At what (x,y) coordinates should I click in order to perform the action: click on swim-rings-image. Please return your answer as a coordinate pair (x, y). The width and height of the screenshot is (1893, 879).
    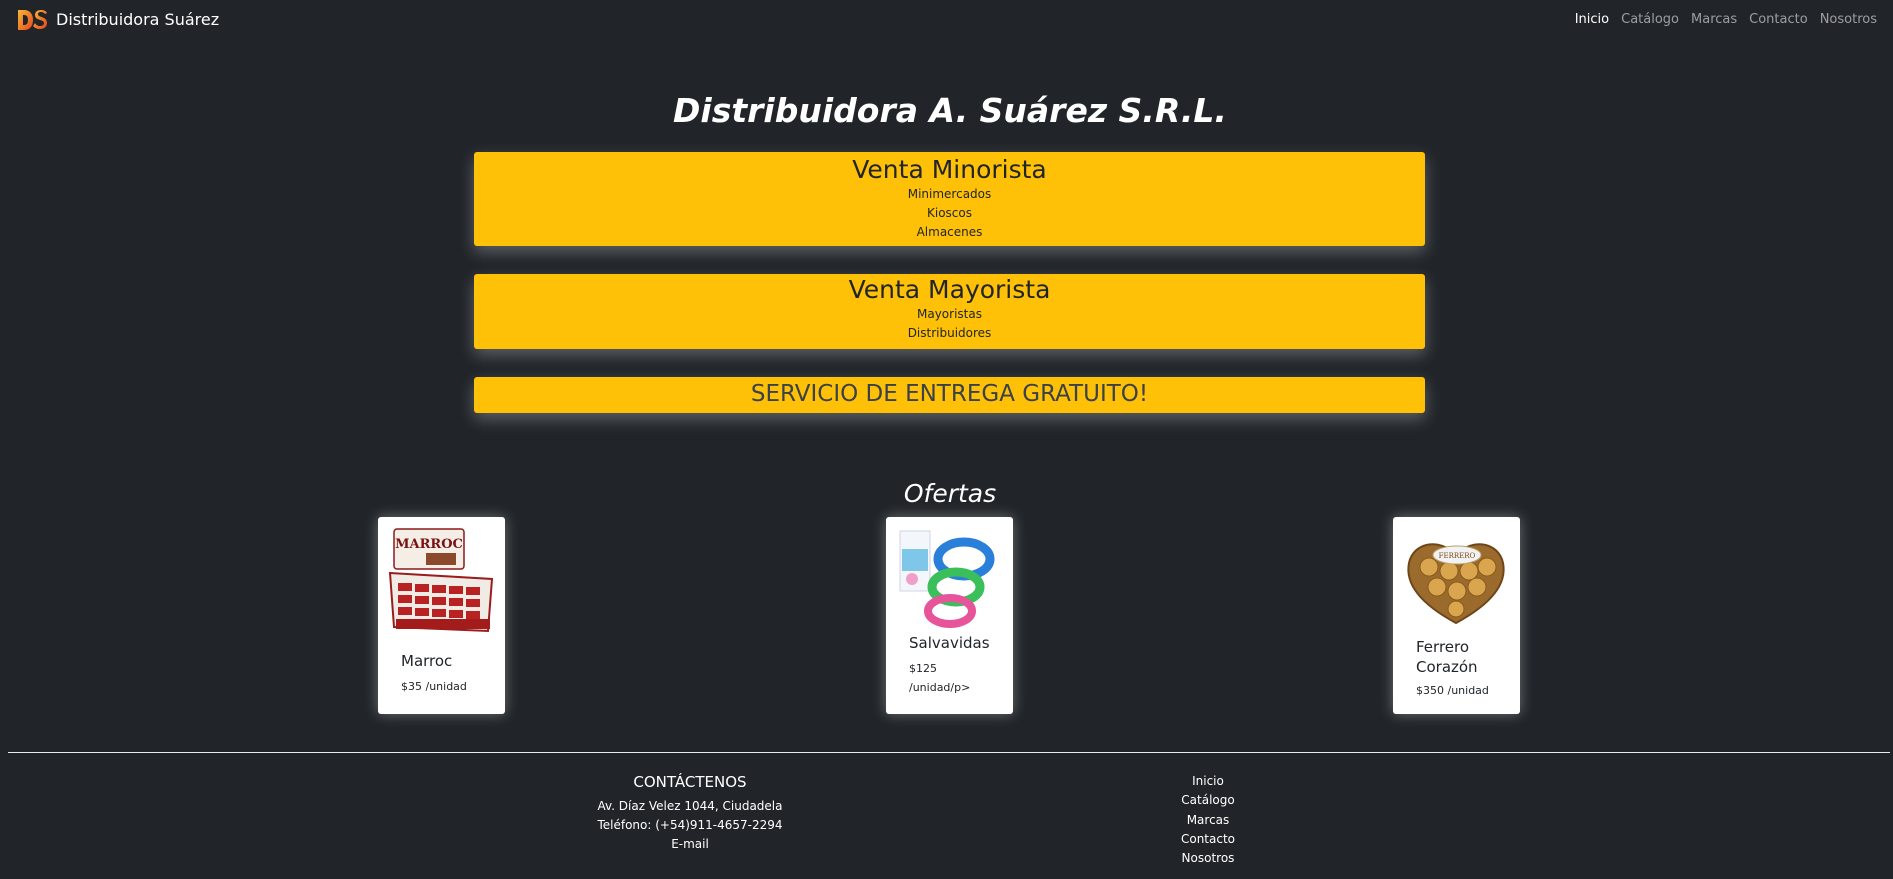
    Looking at the image, I should click on (947, 579).